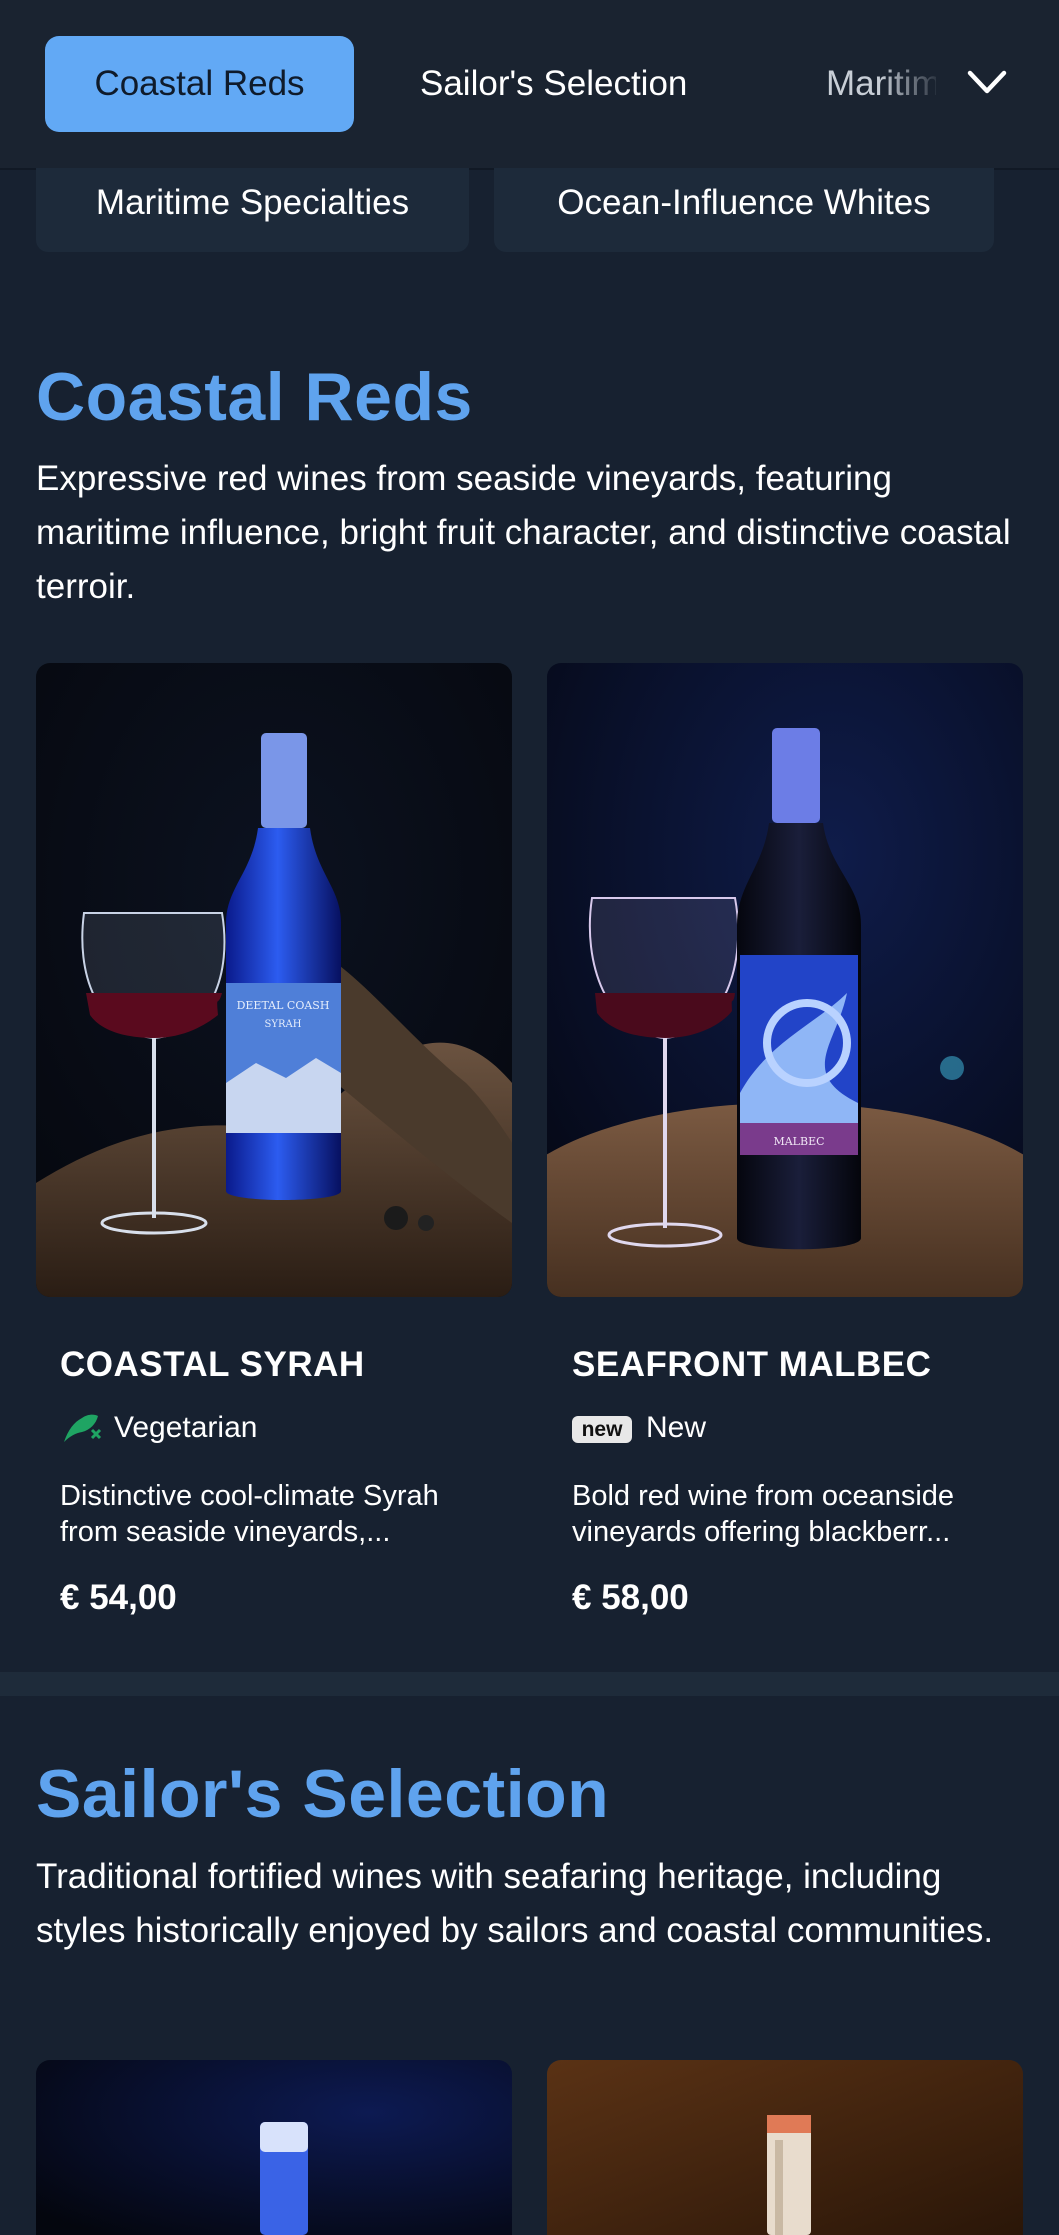 The image size is (1059, 2235). What do you see at coordinates (987, 82) in the screenshot?
I see `chevron-down-icon` at bounding box center [987, 82].